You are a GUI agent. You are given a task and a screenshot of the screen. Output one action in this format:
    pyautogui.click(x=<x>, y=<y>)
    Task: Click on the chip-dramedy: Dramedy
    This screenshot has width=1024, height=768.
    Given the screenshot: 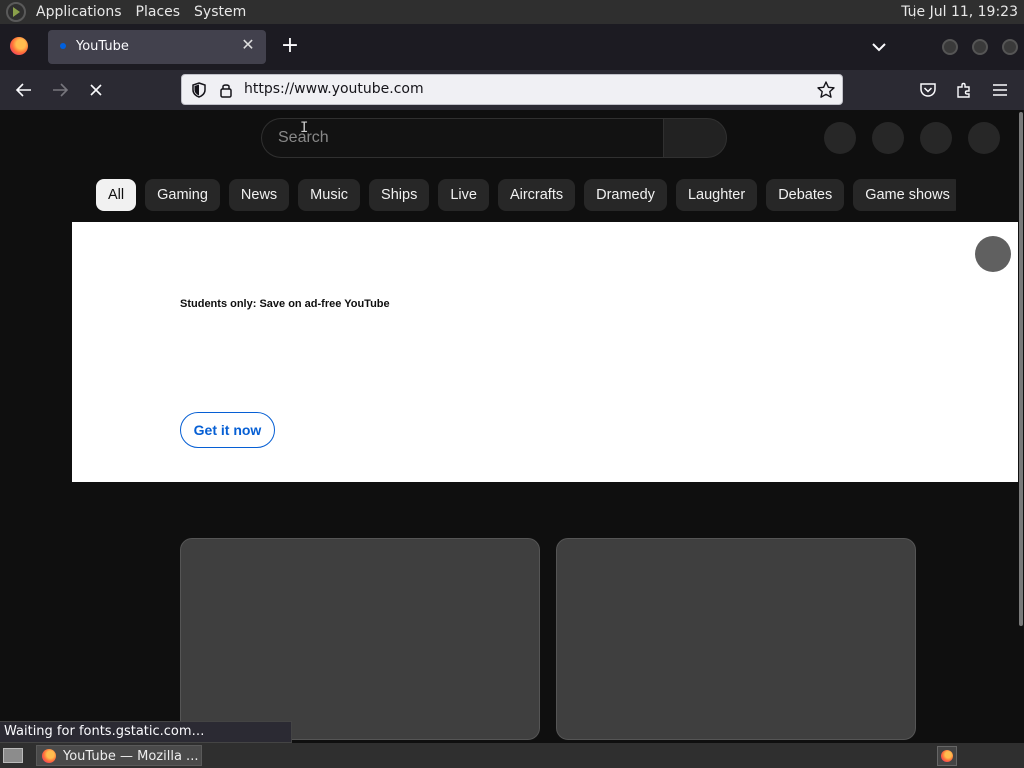 What is the action you would take?
    pyautogui.click(x=625, y=195)
    